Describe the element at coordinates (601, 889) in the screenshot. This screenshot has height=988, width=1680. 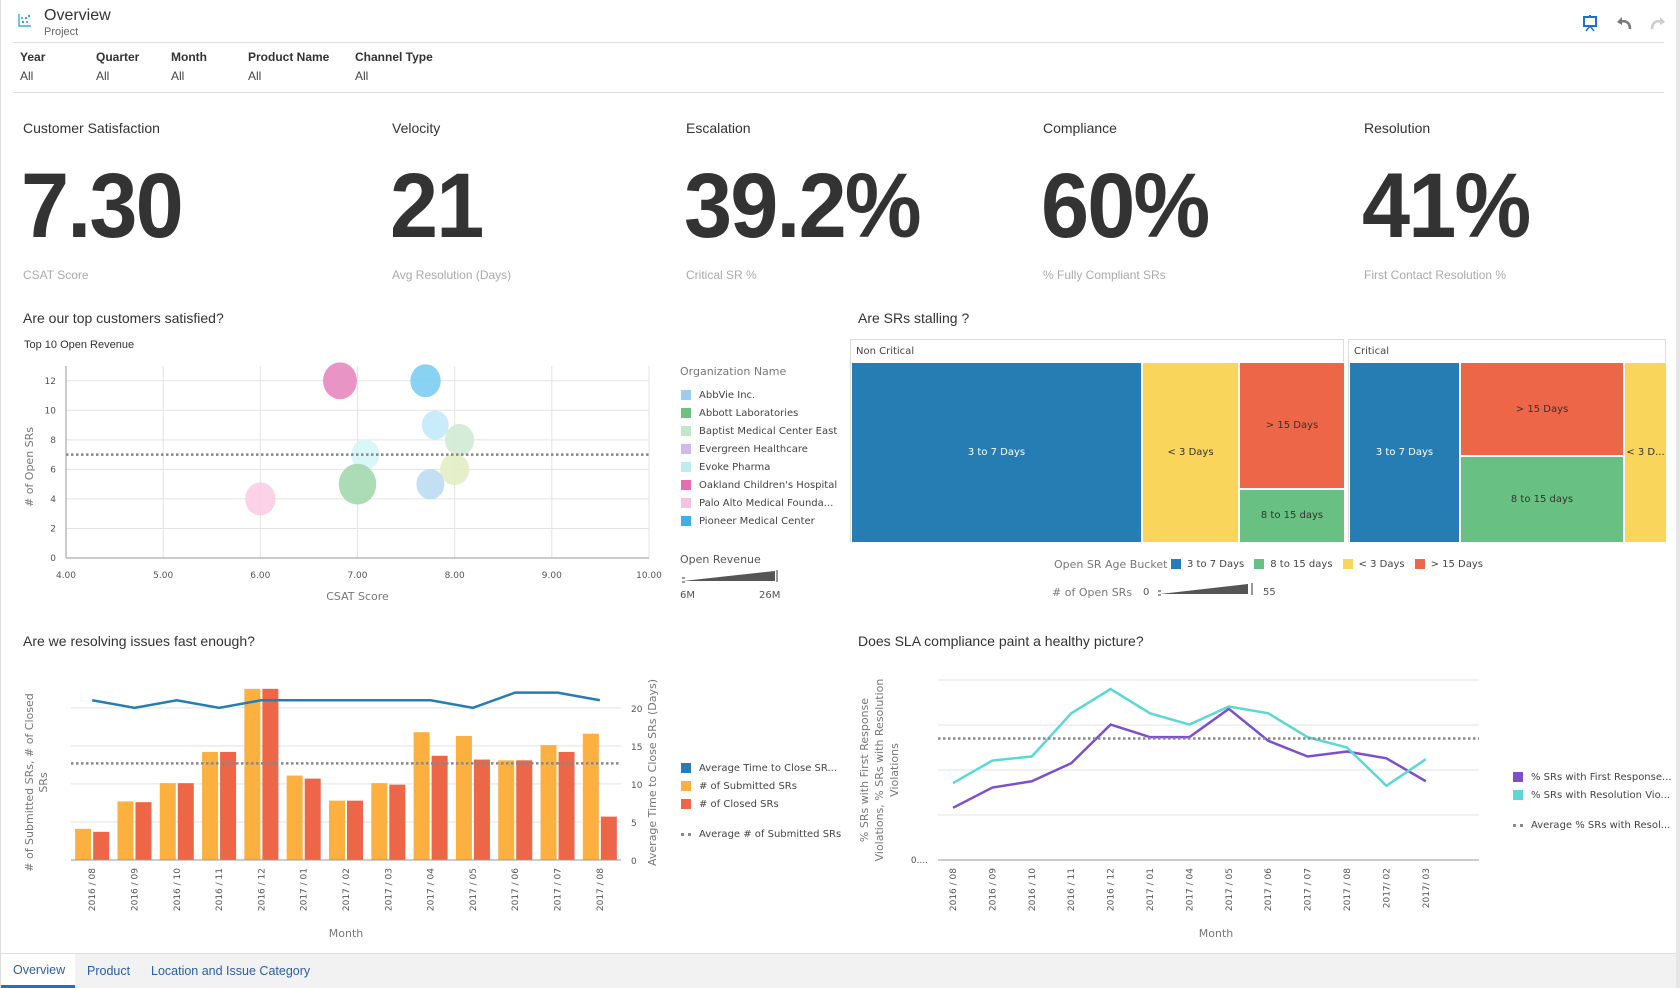
I see `combo-x-tick: 2017 / 08` at that location.